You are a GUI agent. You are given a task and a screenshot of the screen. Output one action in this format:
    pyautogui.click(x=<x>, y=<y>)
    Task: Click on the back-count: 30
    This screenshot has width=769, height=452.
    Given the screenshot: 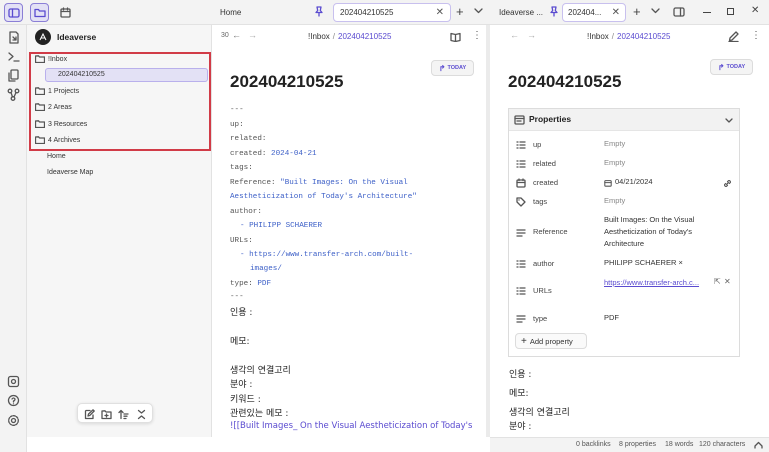 What is the action you would take?
    pyautogui.click(x=225, y=35)
    